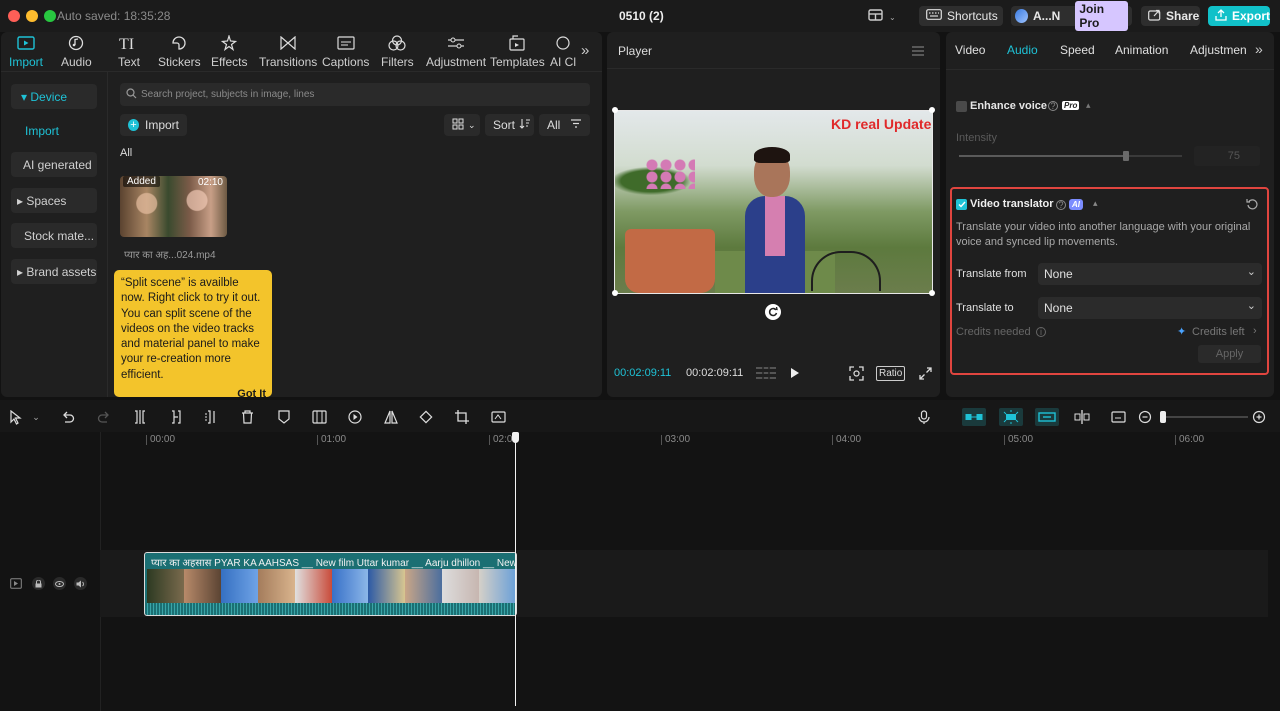 The image size is (1280, 711). I want to click on delete-icon, so click(247, 417).